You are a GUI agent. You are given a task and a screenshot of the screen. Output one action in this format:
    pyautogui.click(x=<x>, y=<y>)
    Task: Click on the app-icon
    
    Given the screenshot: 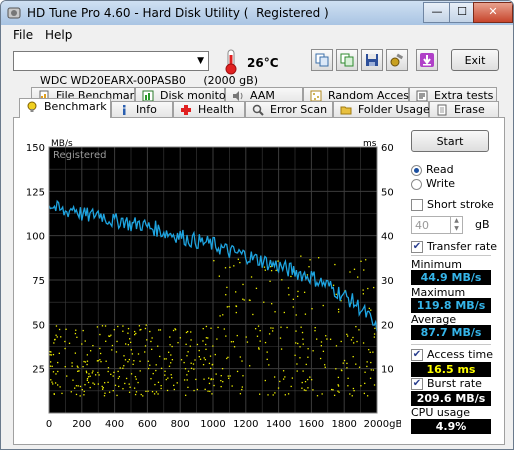 What is the action you would take?
    pyautogui.click(x=14, y=13)
    